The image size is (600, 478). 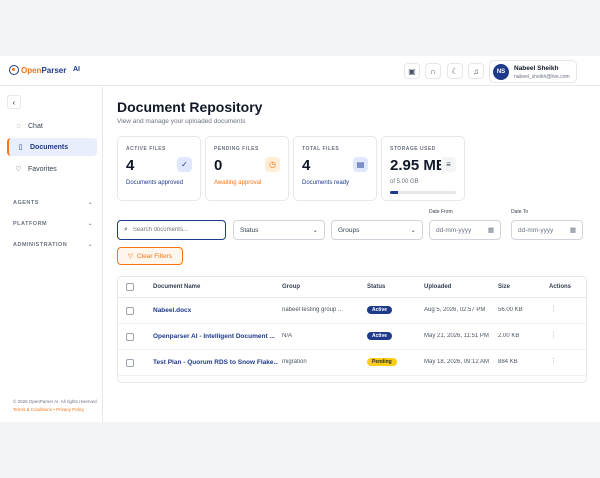 I want to click on clear-filters-button: ▽ Clear Filters, so click(x=150, y=256).